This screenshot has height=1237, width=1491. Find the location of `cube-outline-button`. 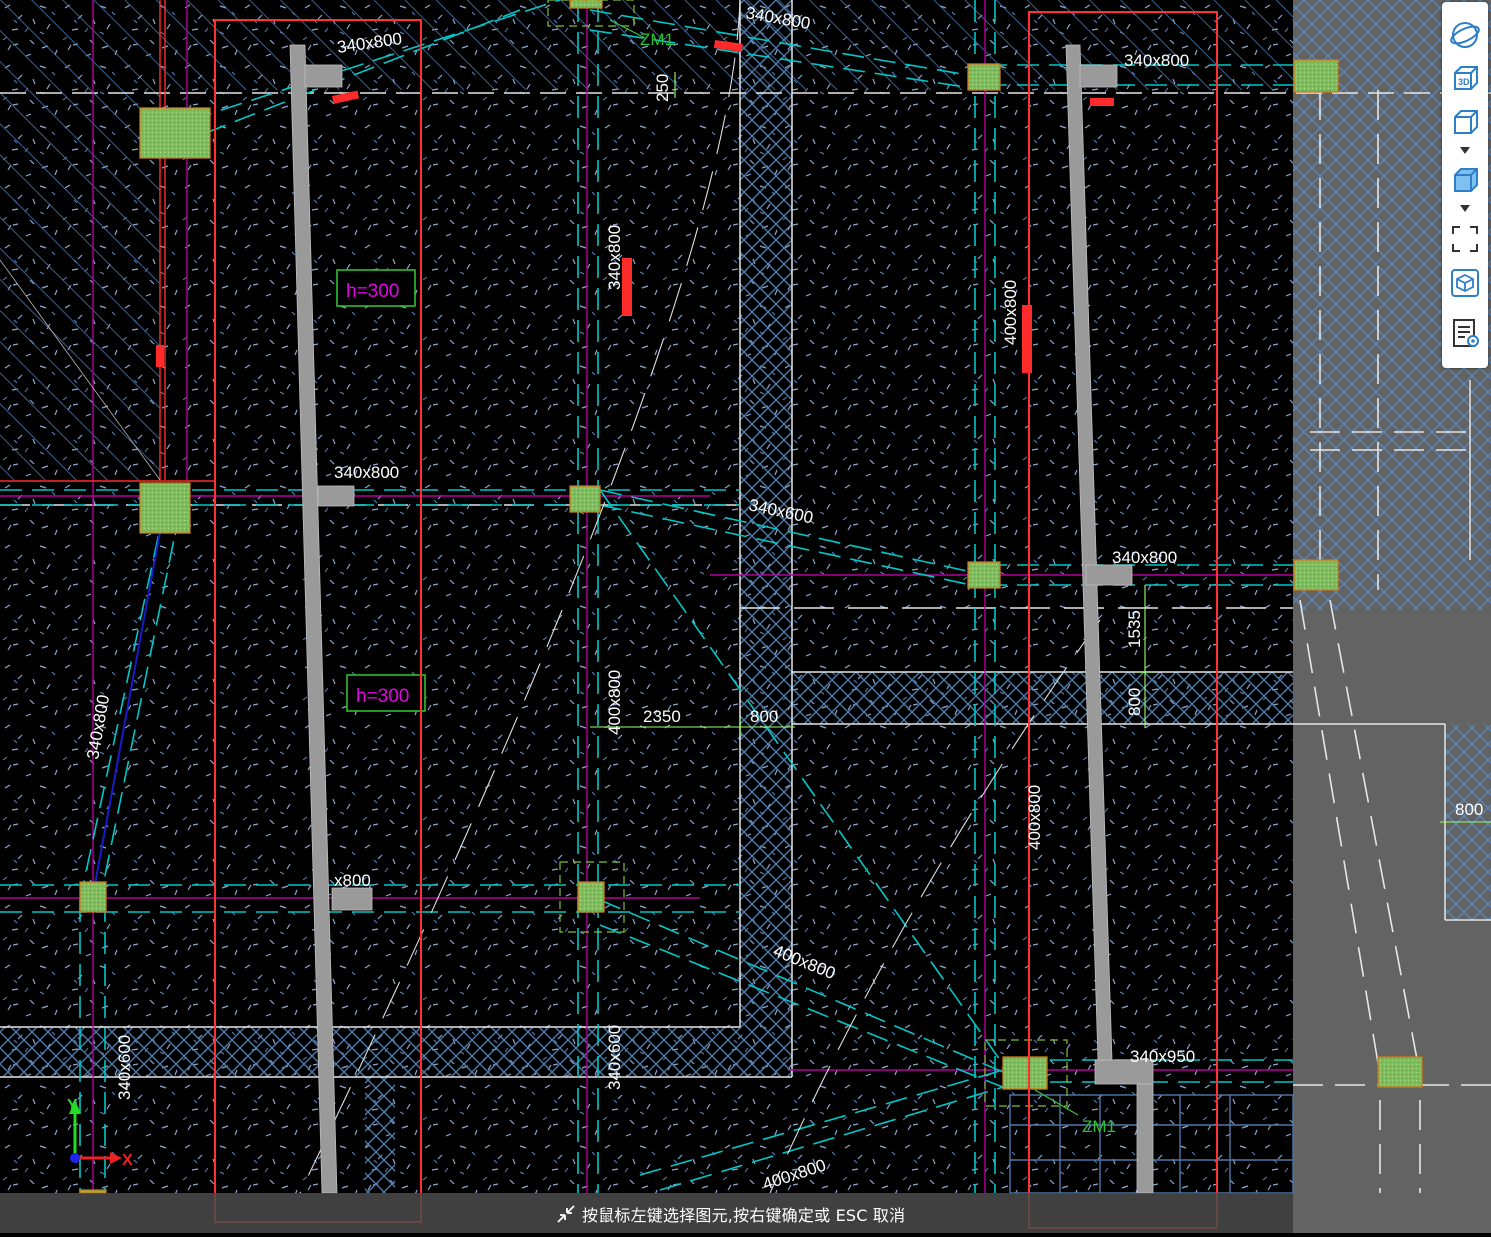

cube-outline-button is located at coordinates (1465, 123).